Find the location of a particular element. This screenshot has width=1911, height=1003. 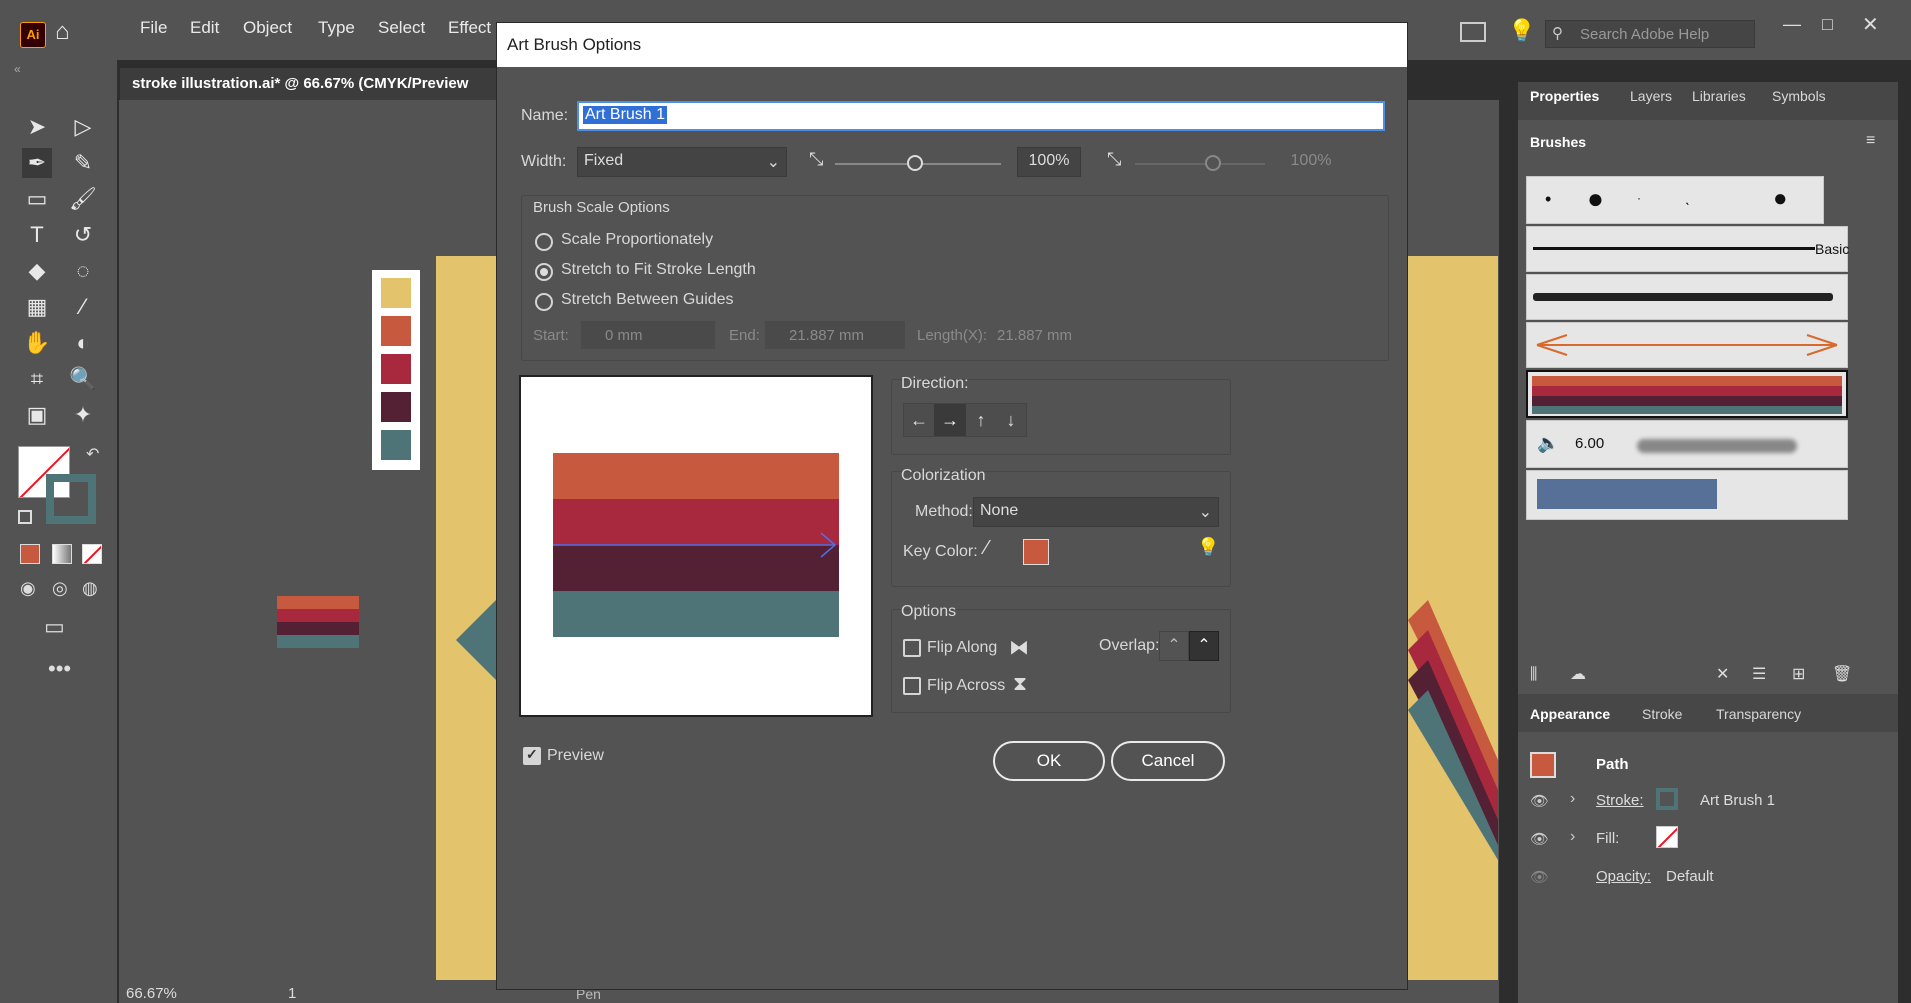

search-help-field: ⚲ Search Adobe Help is located at coordinates (1650, 34).